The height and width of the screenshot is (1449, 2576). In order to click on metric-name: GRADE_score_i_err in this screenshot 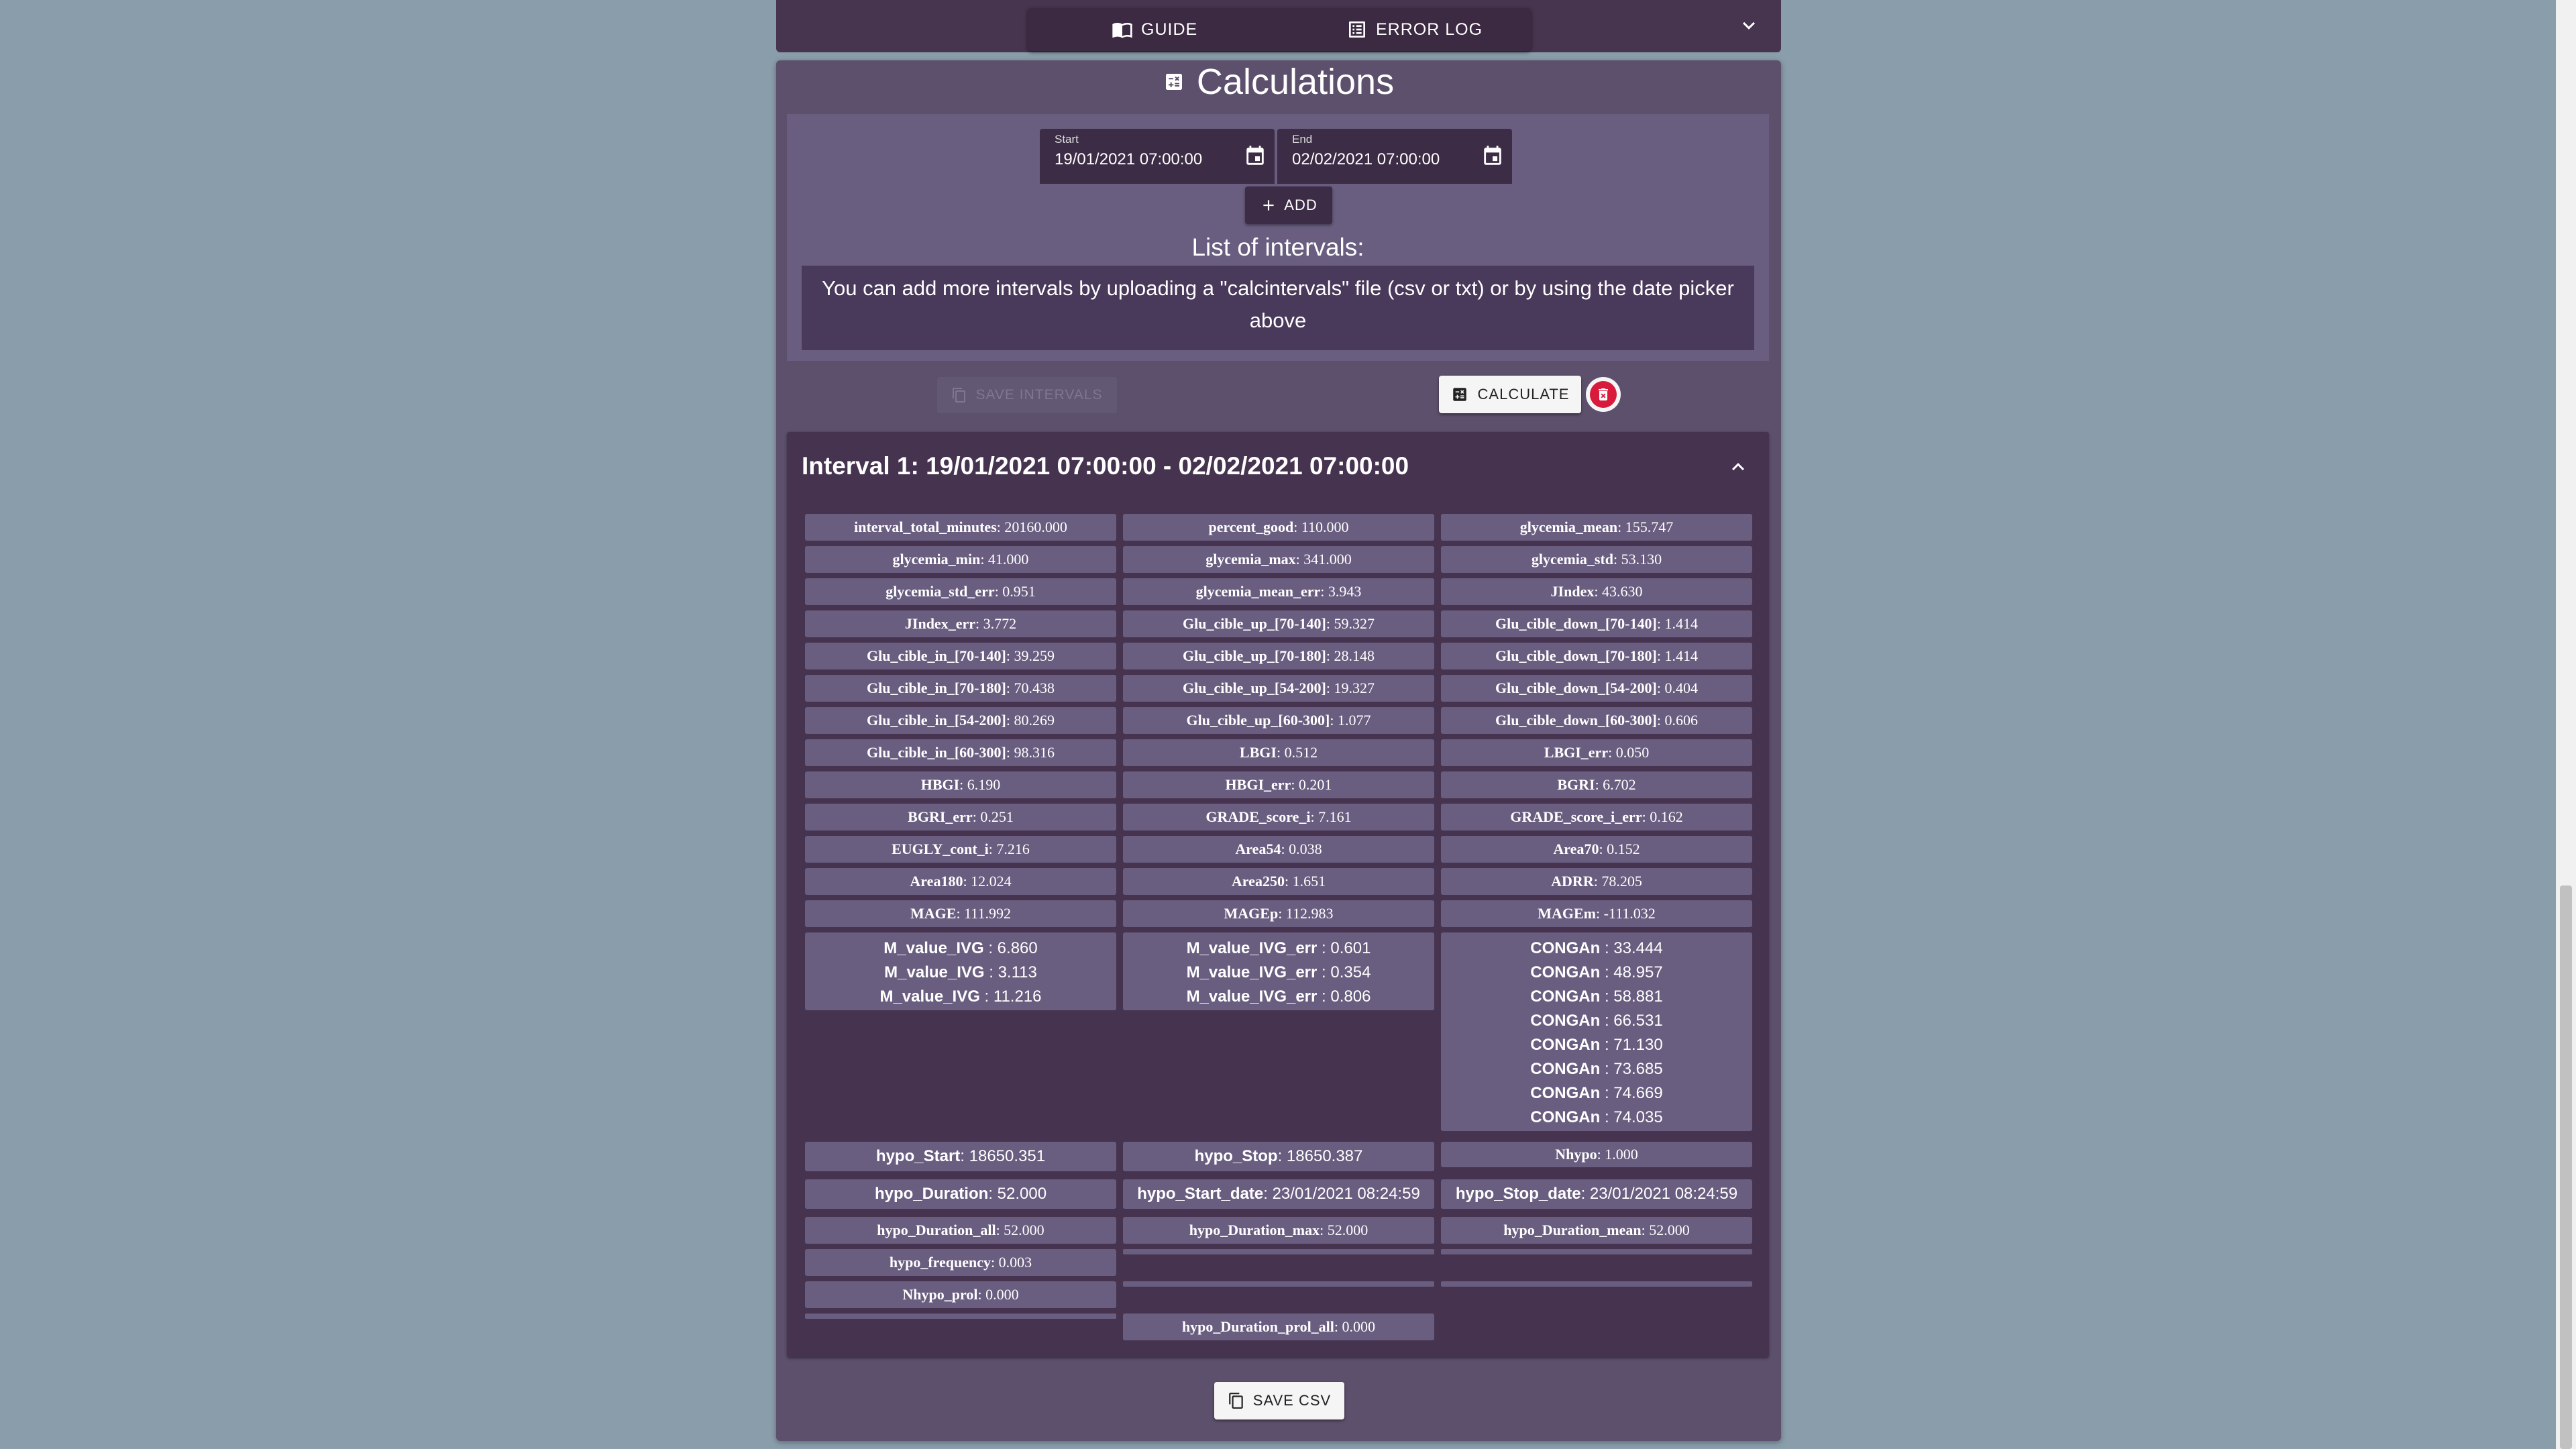, I will do `click(1576, 816)`.